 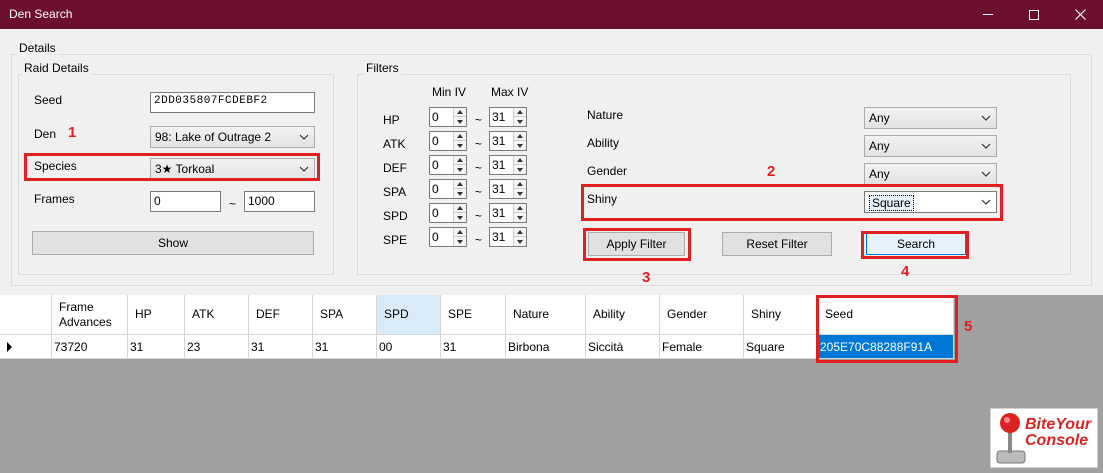 I want to click on minimize-icon, so click(x=988, y=14).